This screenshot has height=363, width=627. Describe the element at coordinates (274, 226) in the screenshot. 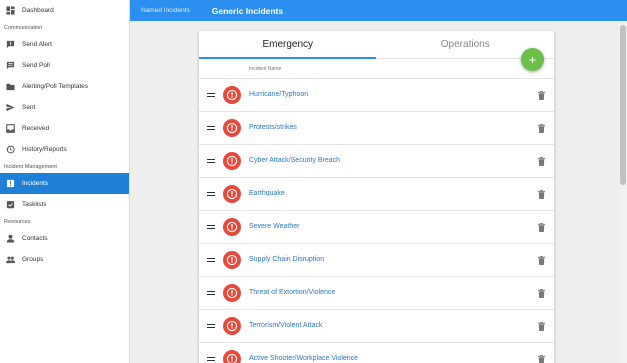

I see `incident-name-link: Severe Weather` at that location.